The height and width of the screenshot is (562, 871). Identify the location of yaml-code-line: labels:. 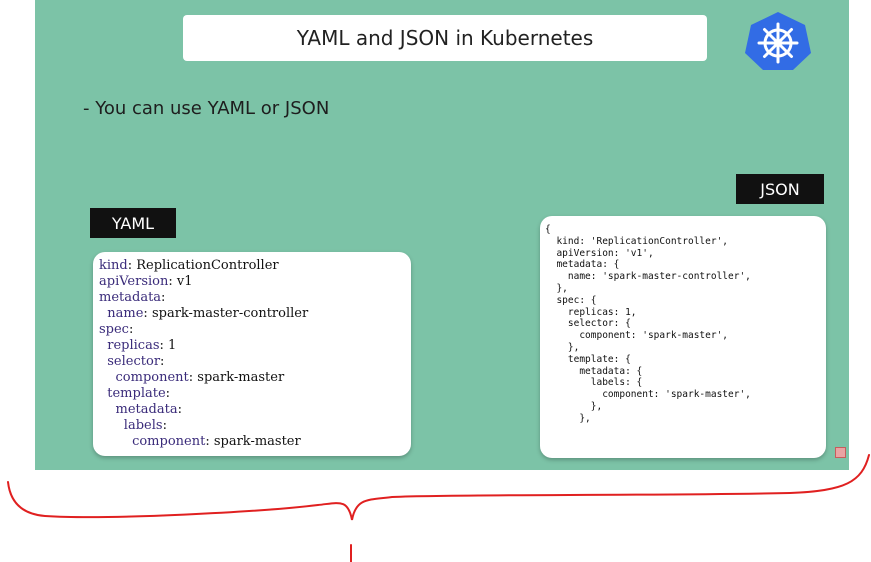
(145, 425).